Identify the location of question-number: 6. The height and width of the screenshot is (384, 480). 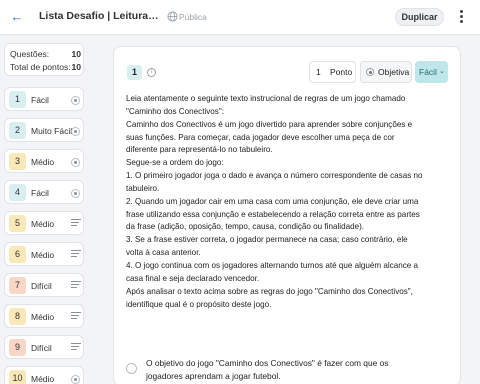
(17, 254).